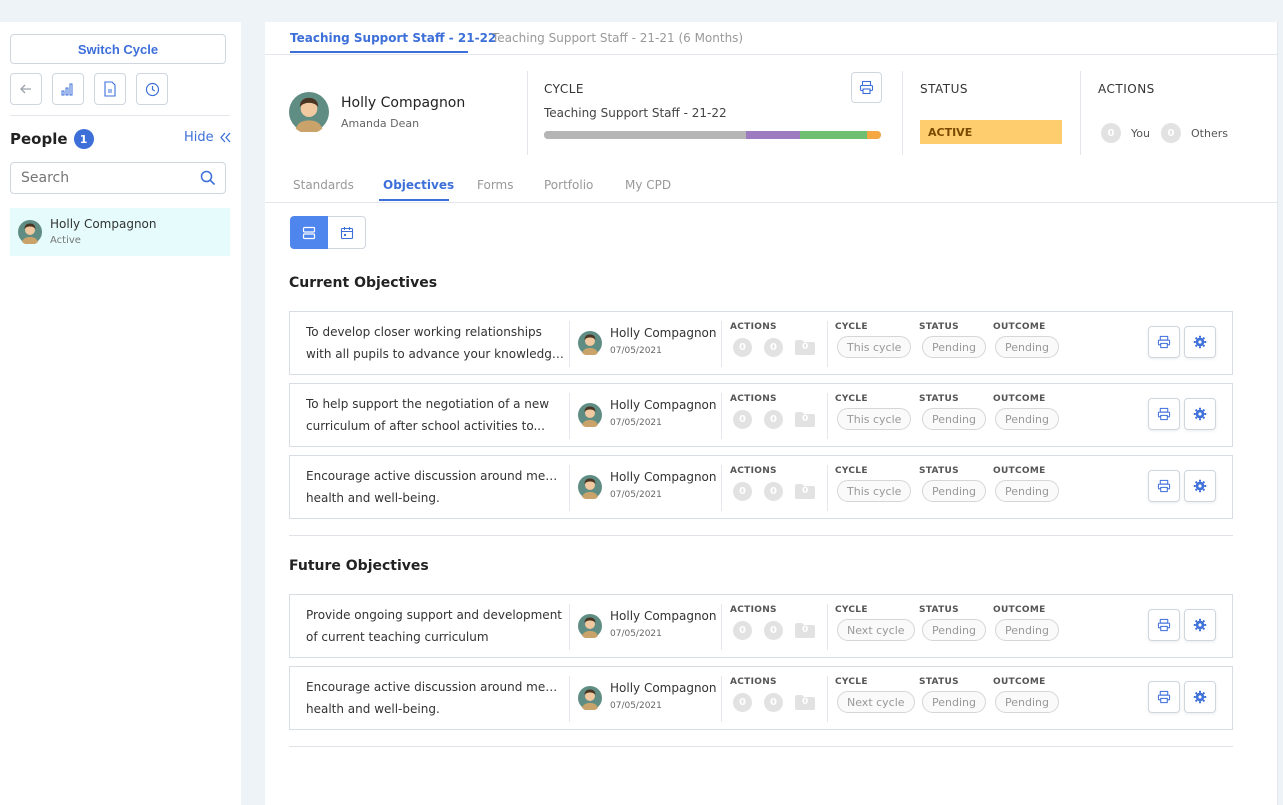  What do you see at coordinates (495, 185) in the screenshot?
I see `tab-forms: Forms` at bounding box center [495, 185].